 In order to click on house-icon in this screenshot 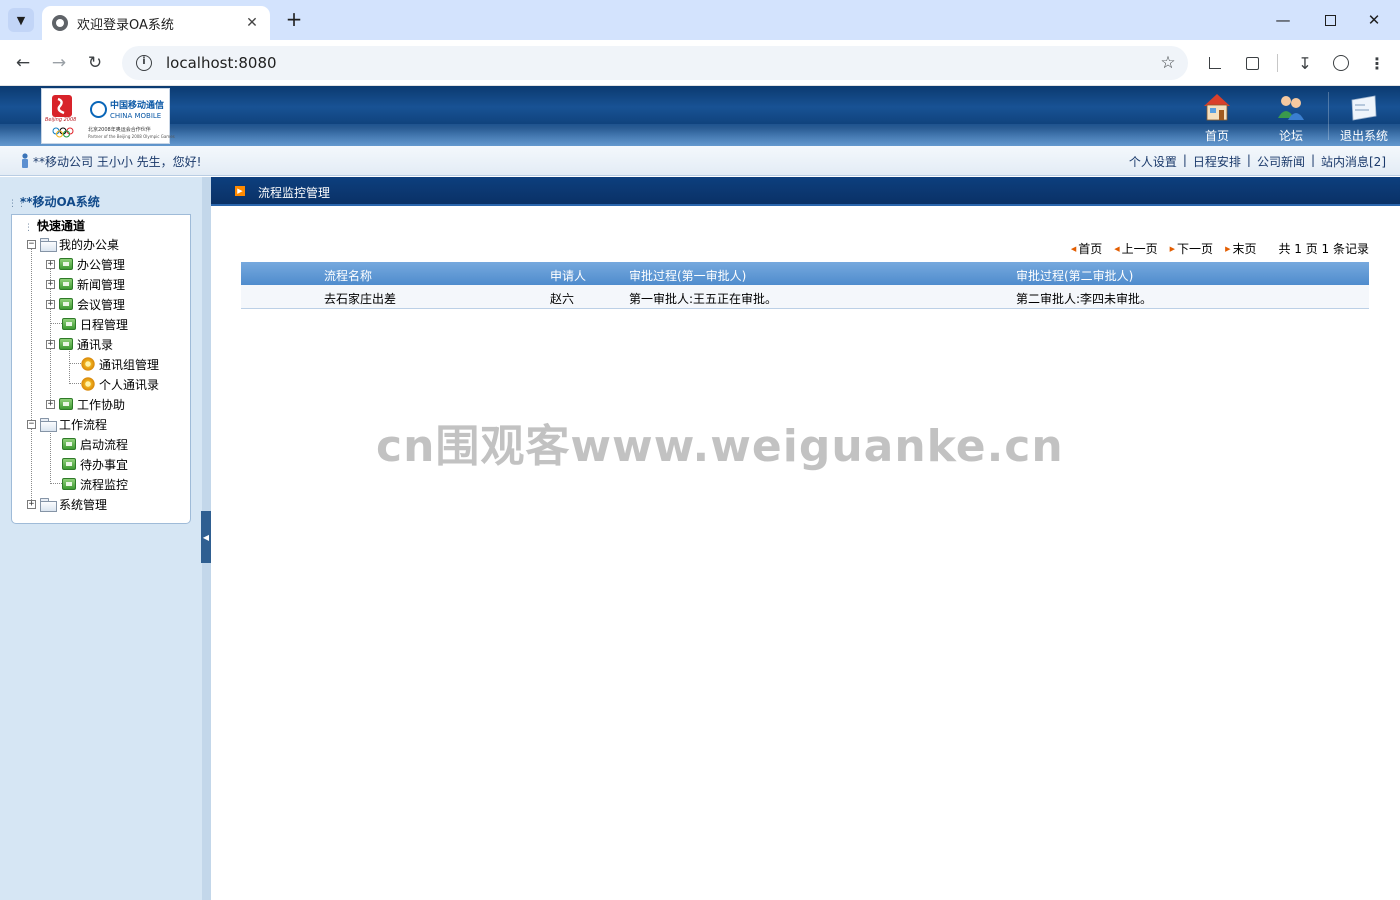, I will do `click(1217, 107)`.